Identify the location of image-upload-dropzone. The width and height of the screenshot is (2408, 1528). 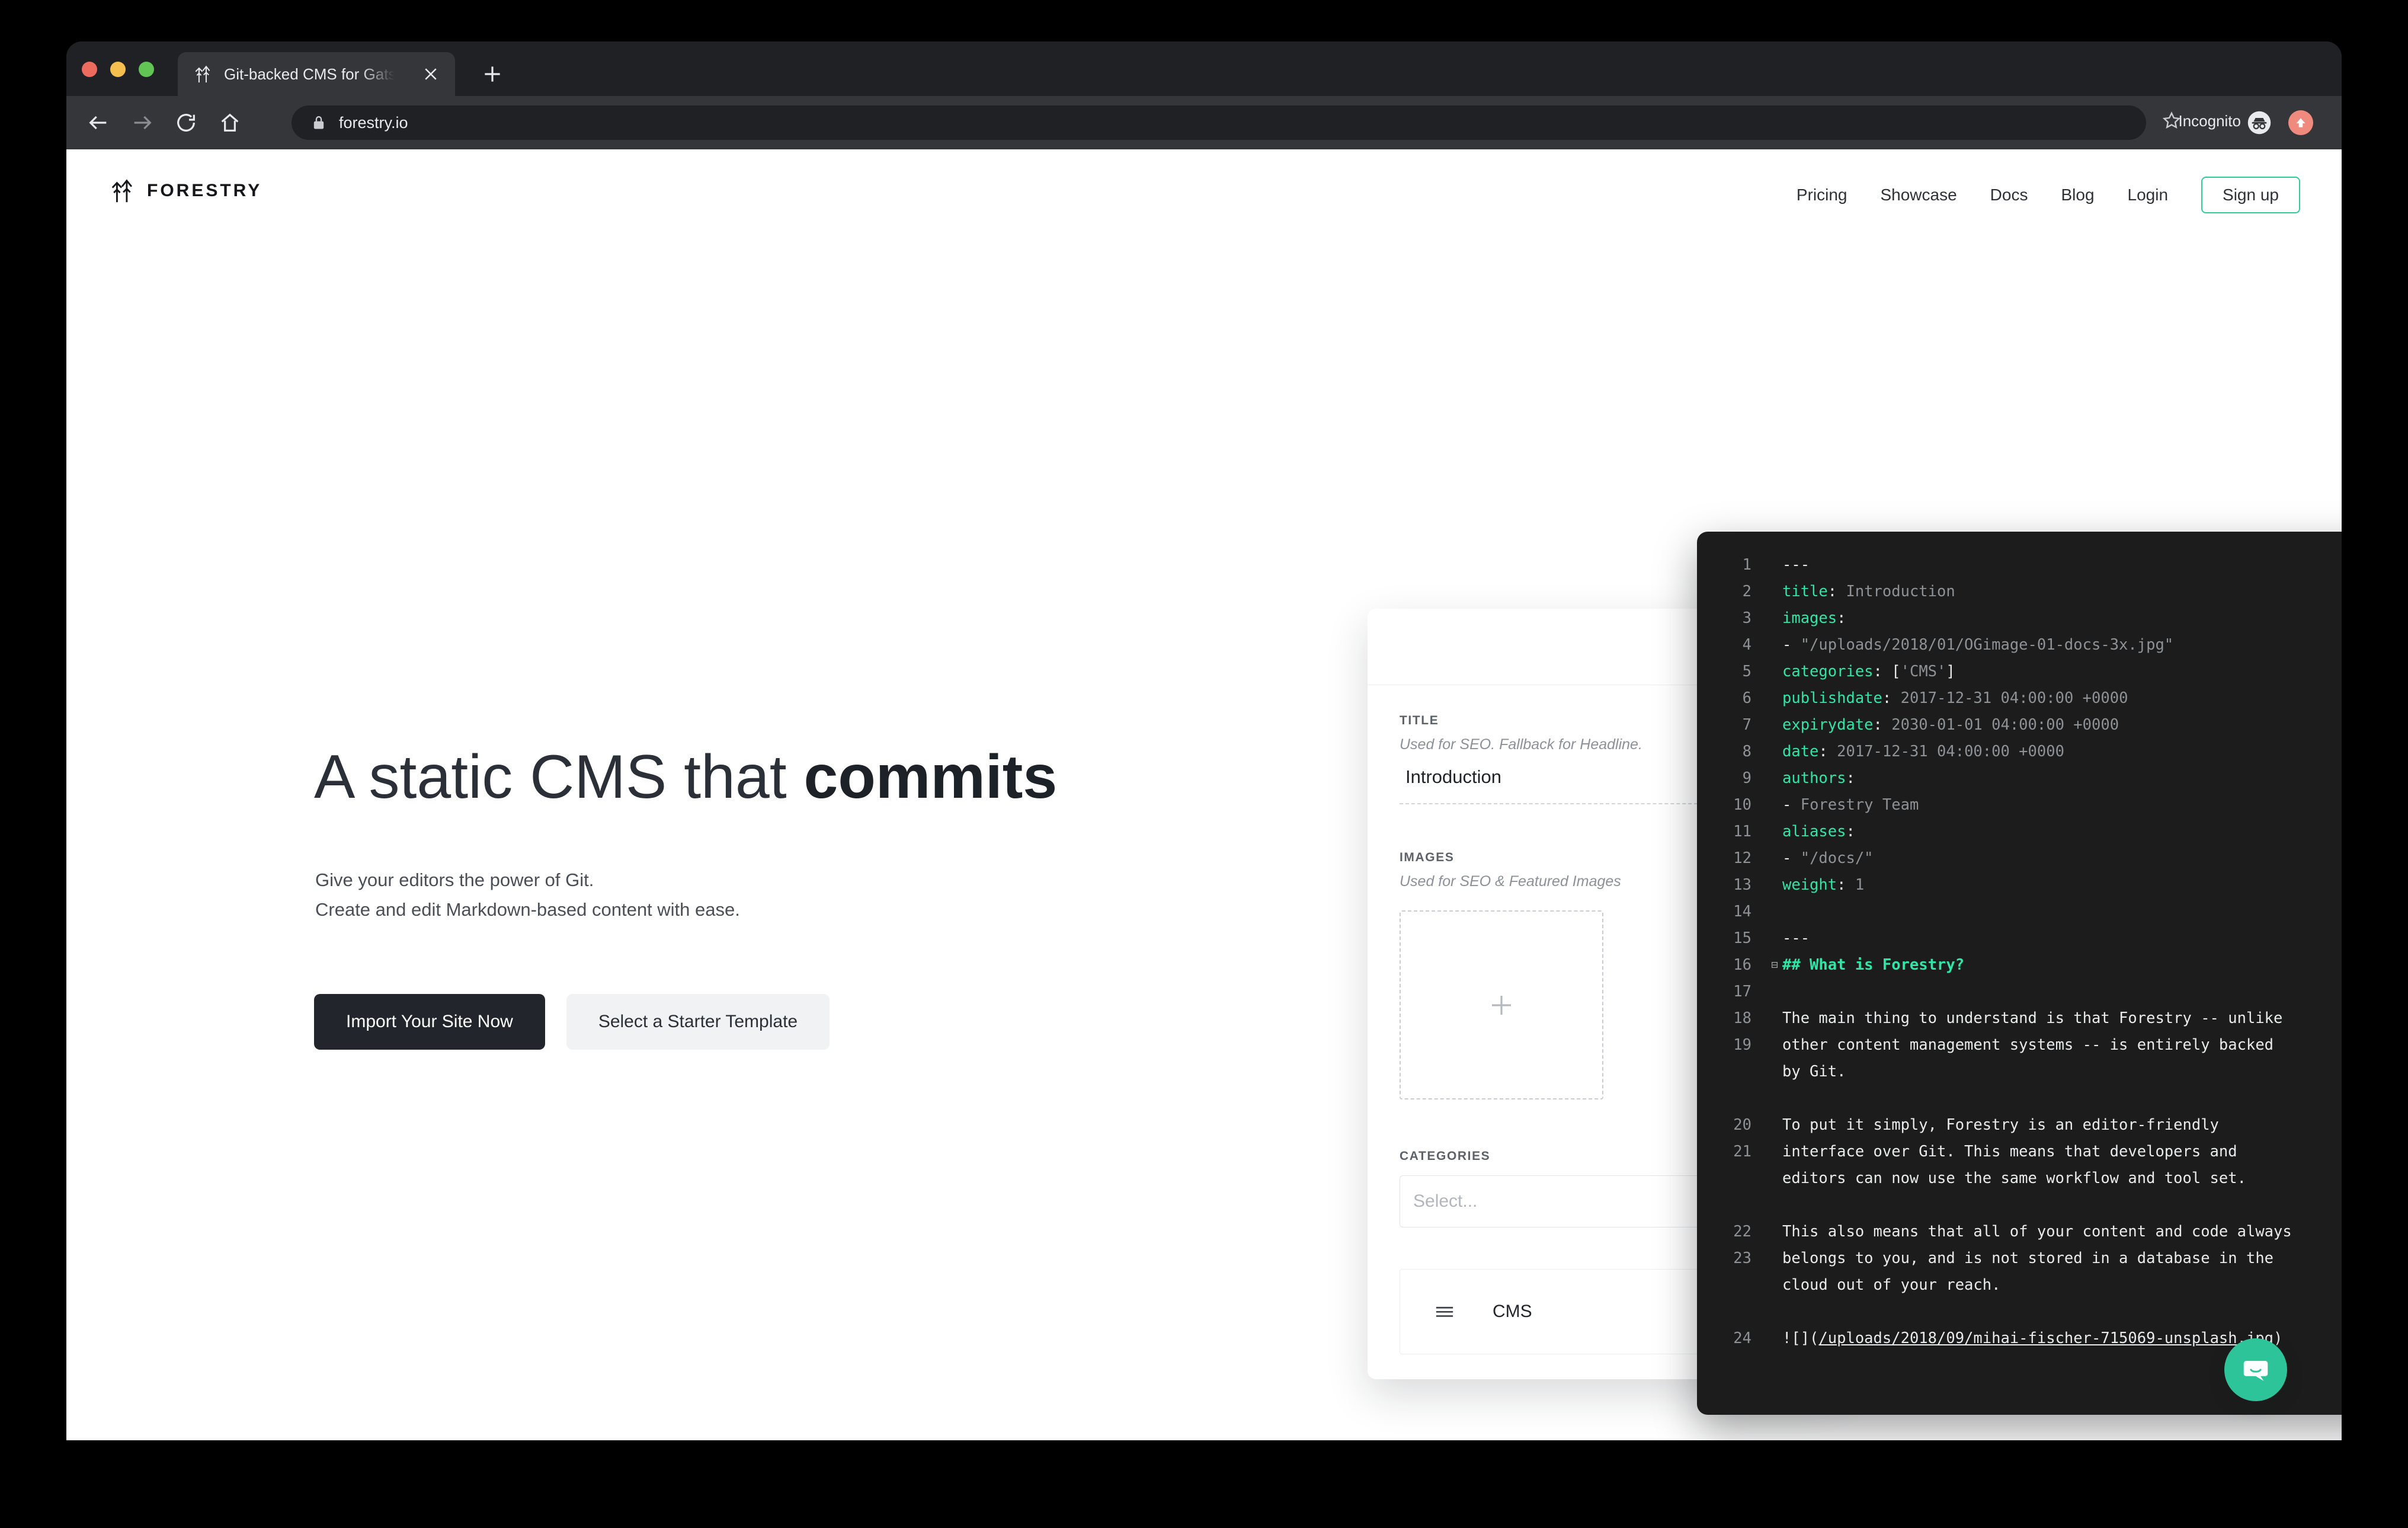
(1501, 1004).